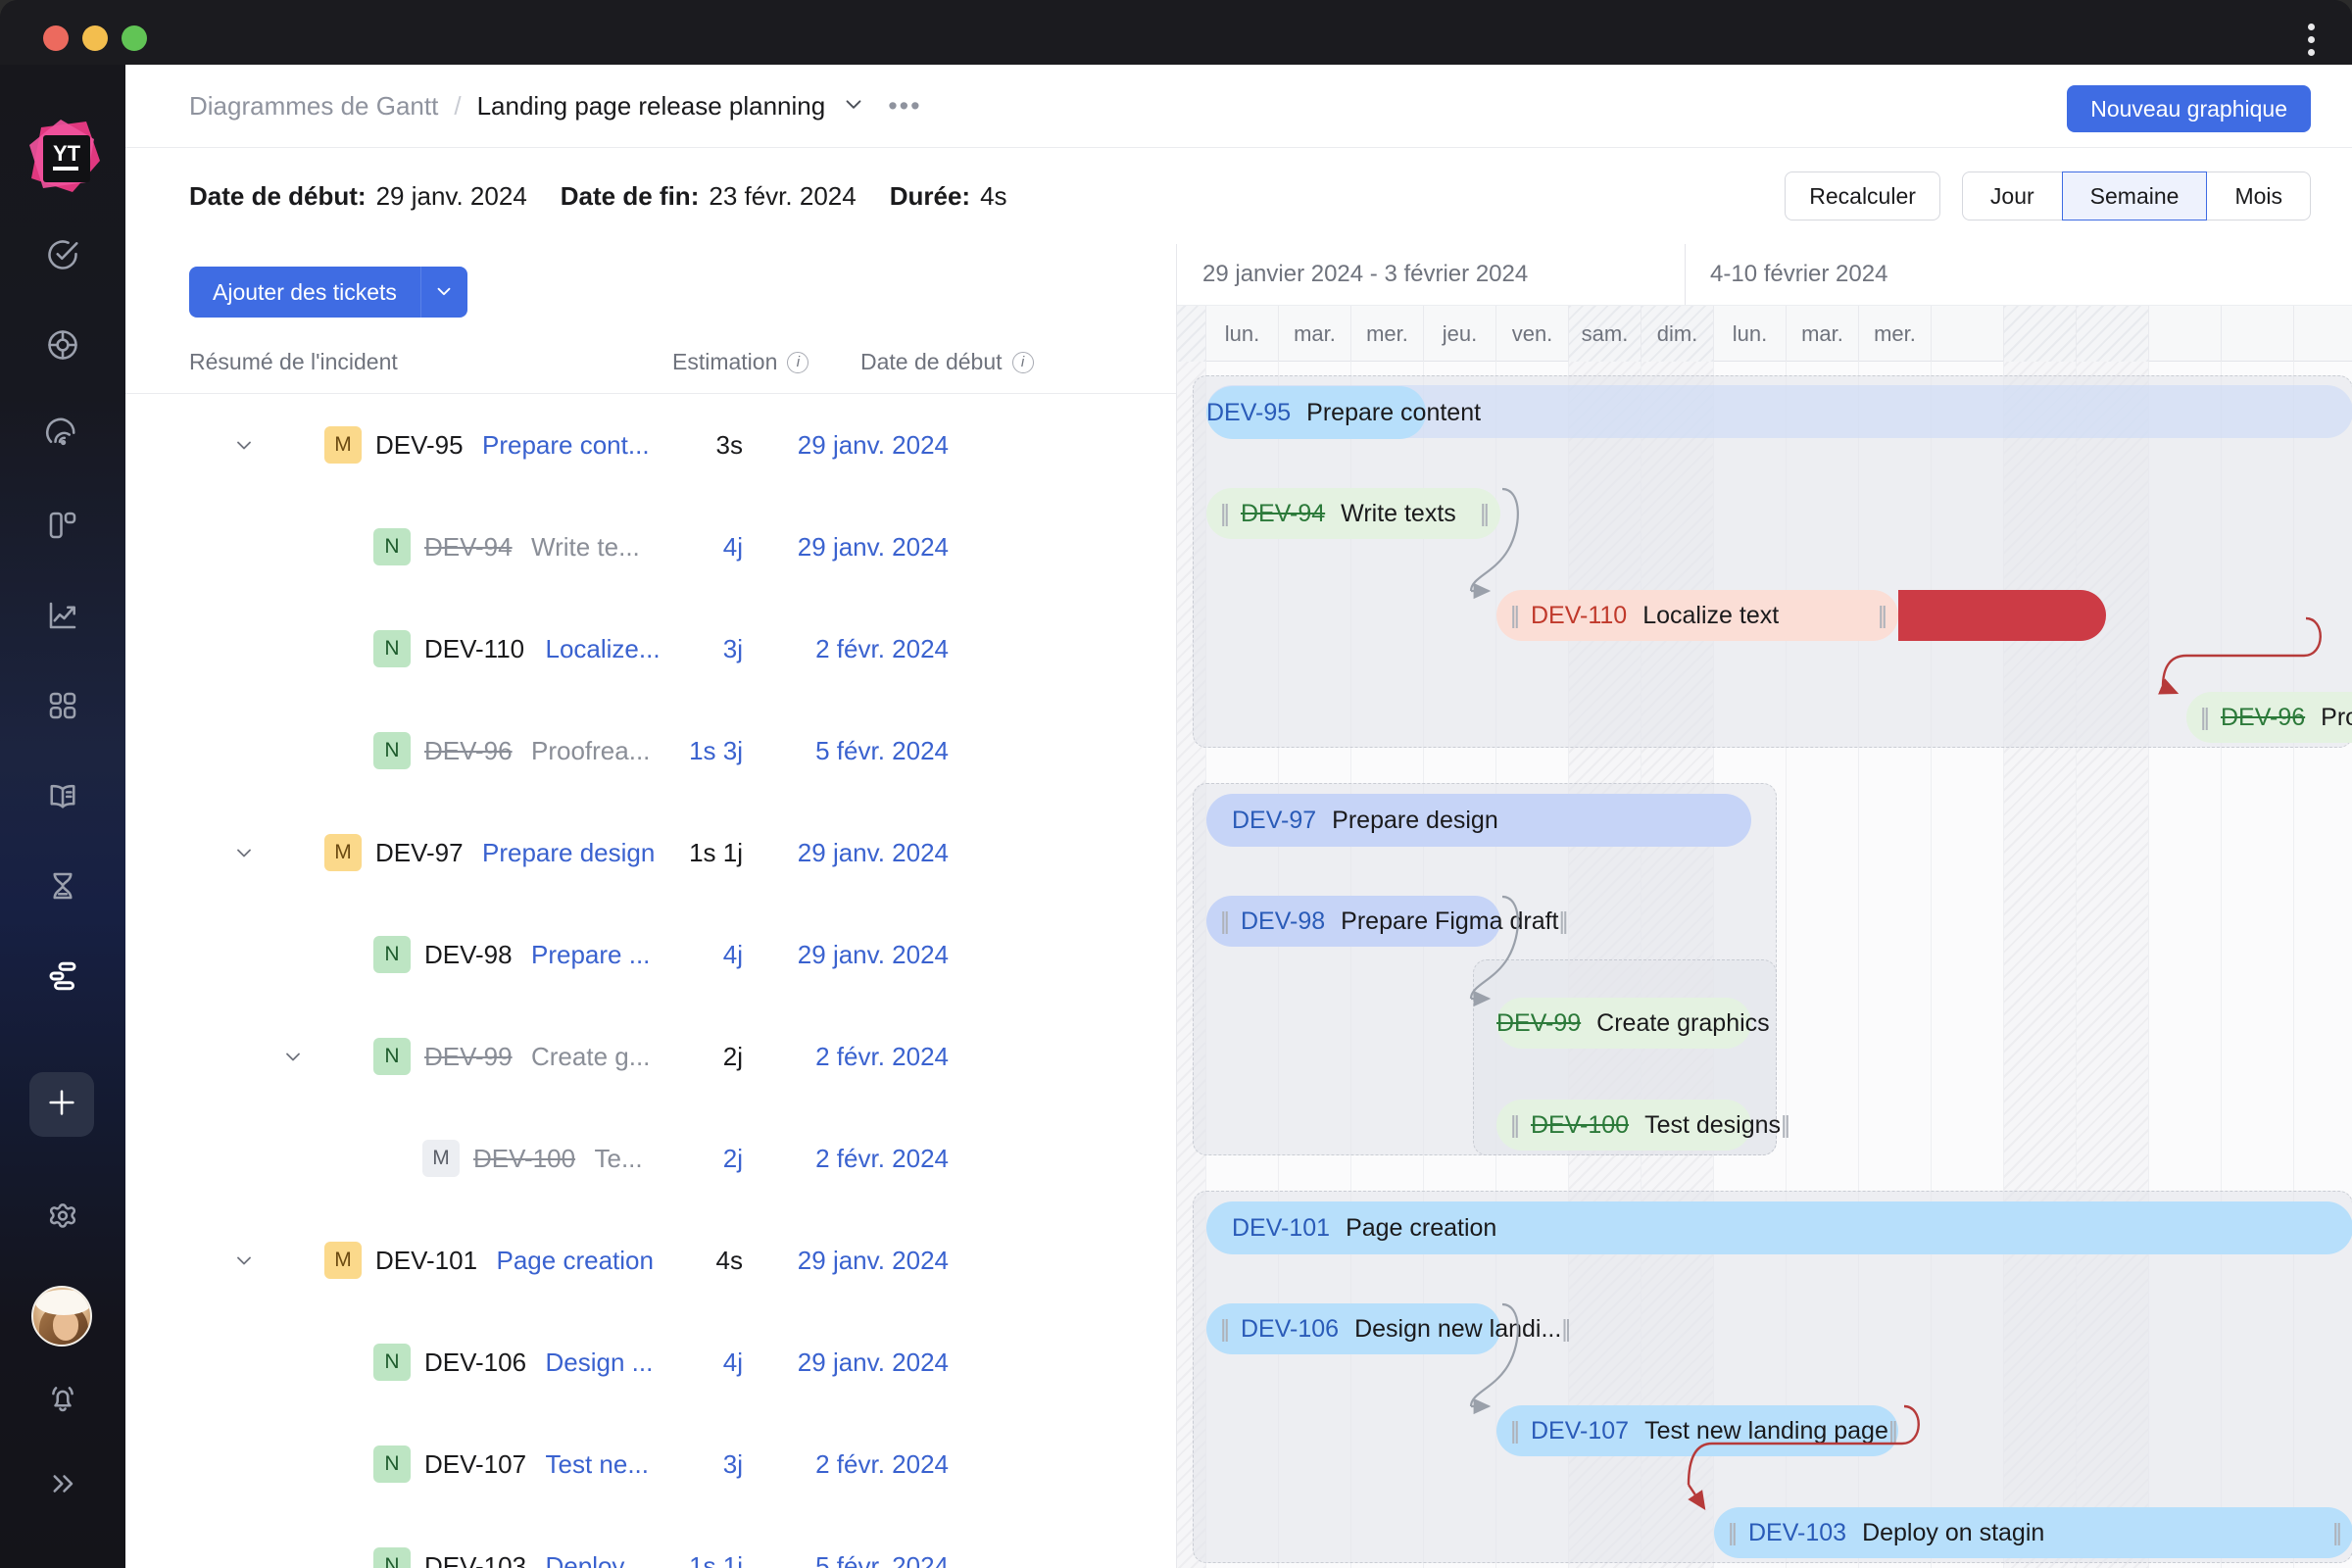 The width and height of the screenshot is (2352, 1568). I want to click on table-row: N DEV-96 Proofrea... 1s 3j 5 févr. 2024, so click(650, 751).